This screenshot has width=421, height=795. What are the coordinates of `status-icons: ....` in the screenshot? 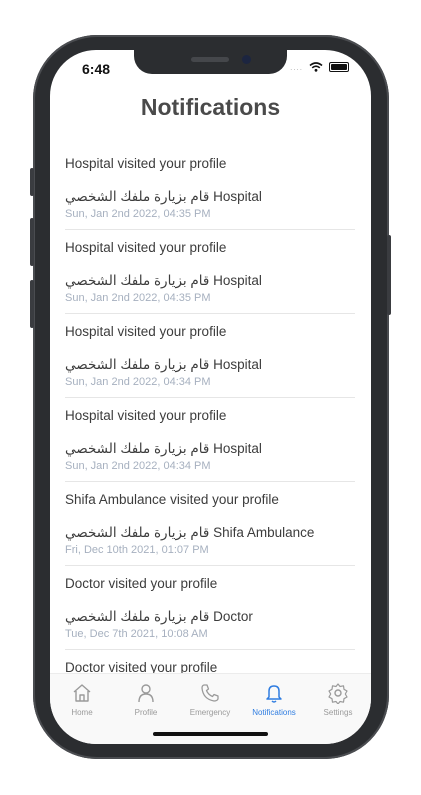 It's located at (319, 67).